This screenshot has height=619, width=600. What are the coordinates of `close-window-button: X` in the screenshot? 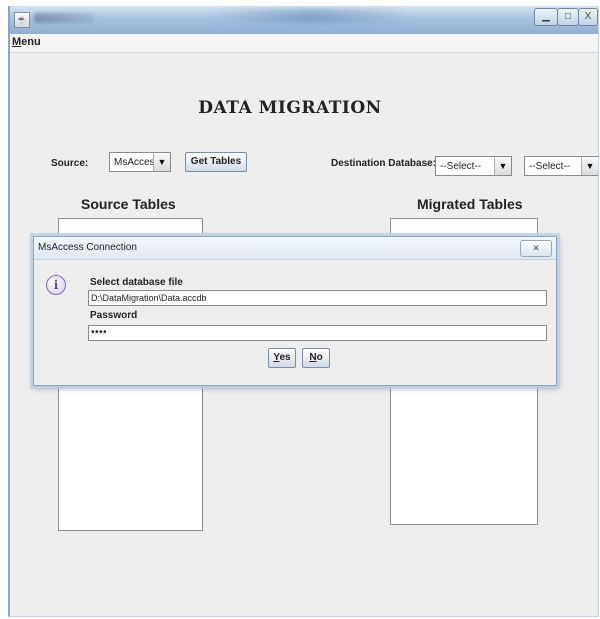 It's located at (588, 17).